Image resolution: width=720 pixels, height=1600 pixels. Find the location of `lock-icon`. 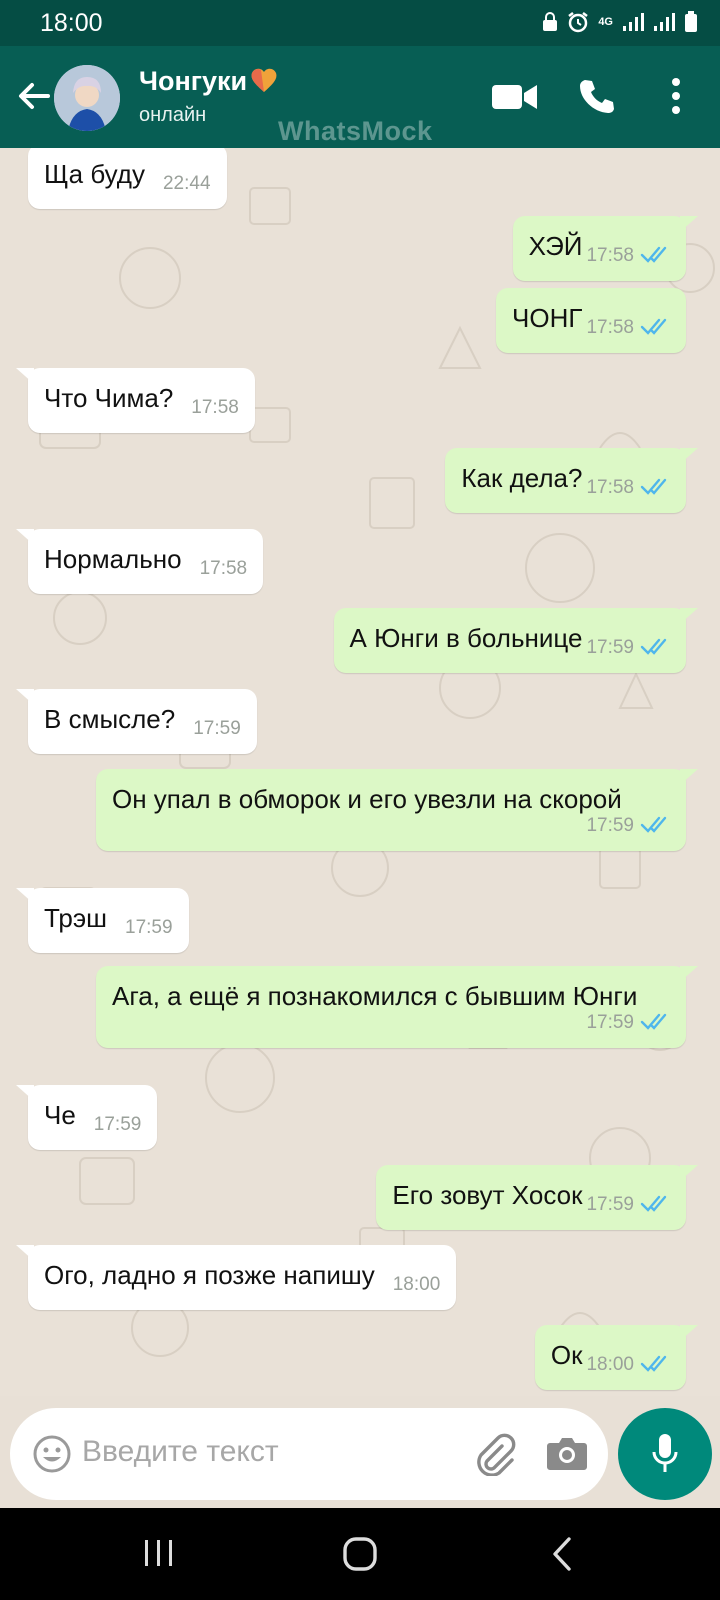

lock-icon is located at coordinates (550, 21).